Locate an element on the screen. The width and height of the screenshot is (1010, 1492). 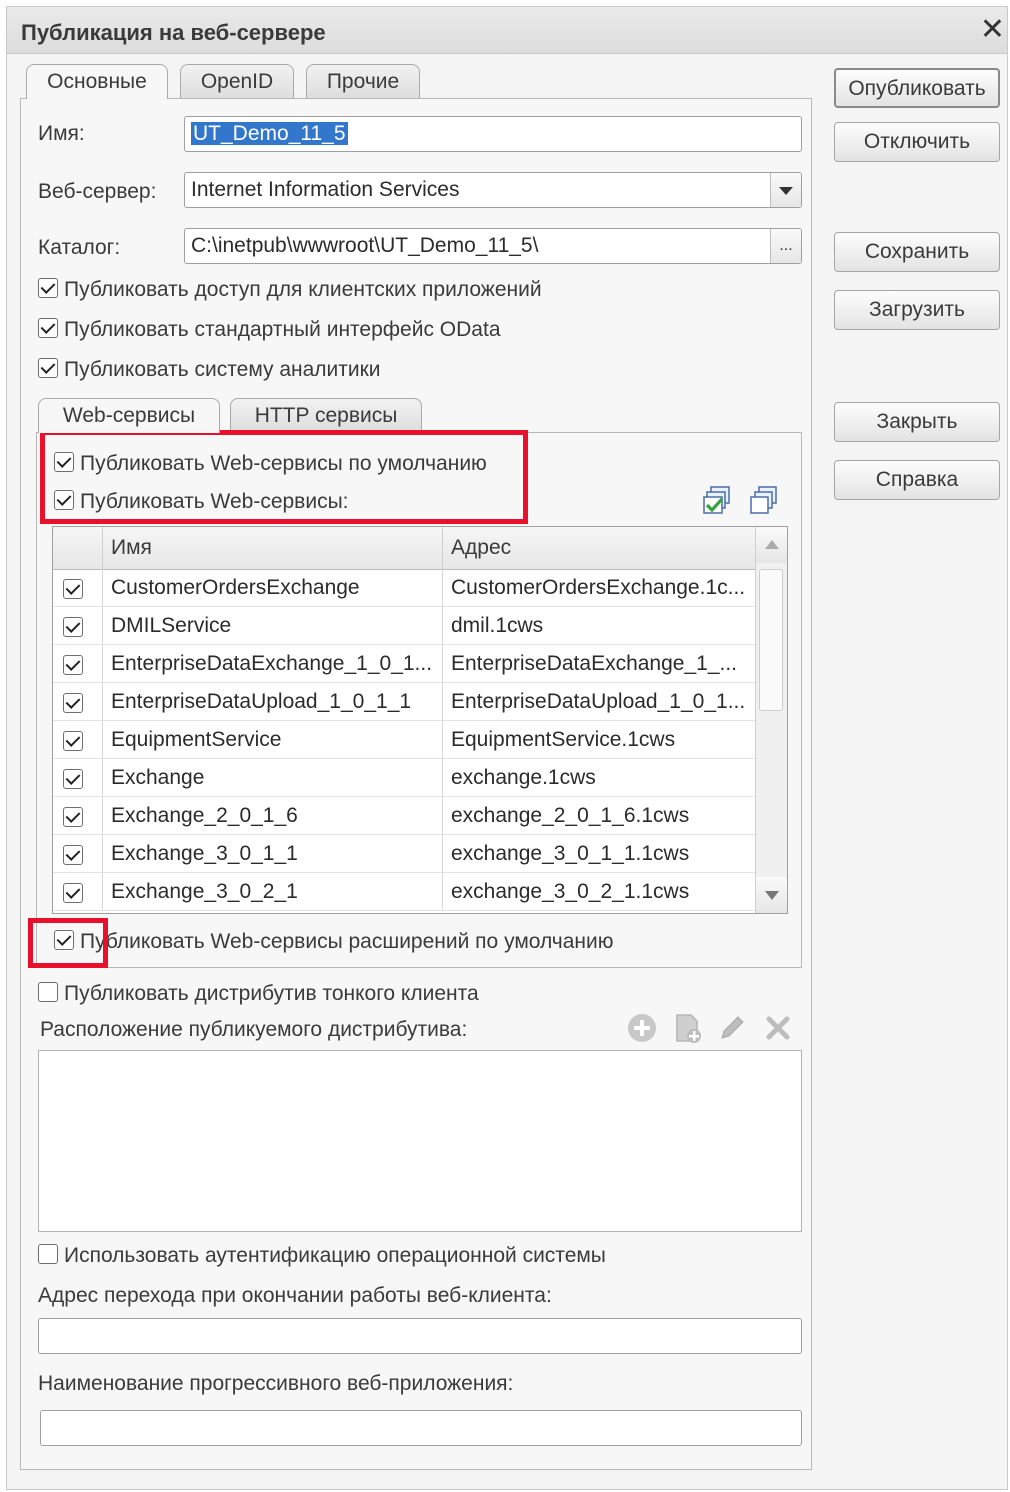
tab-other: Прочие is located at coordinates (363, 81).